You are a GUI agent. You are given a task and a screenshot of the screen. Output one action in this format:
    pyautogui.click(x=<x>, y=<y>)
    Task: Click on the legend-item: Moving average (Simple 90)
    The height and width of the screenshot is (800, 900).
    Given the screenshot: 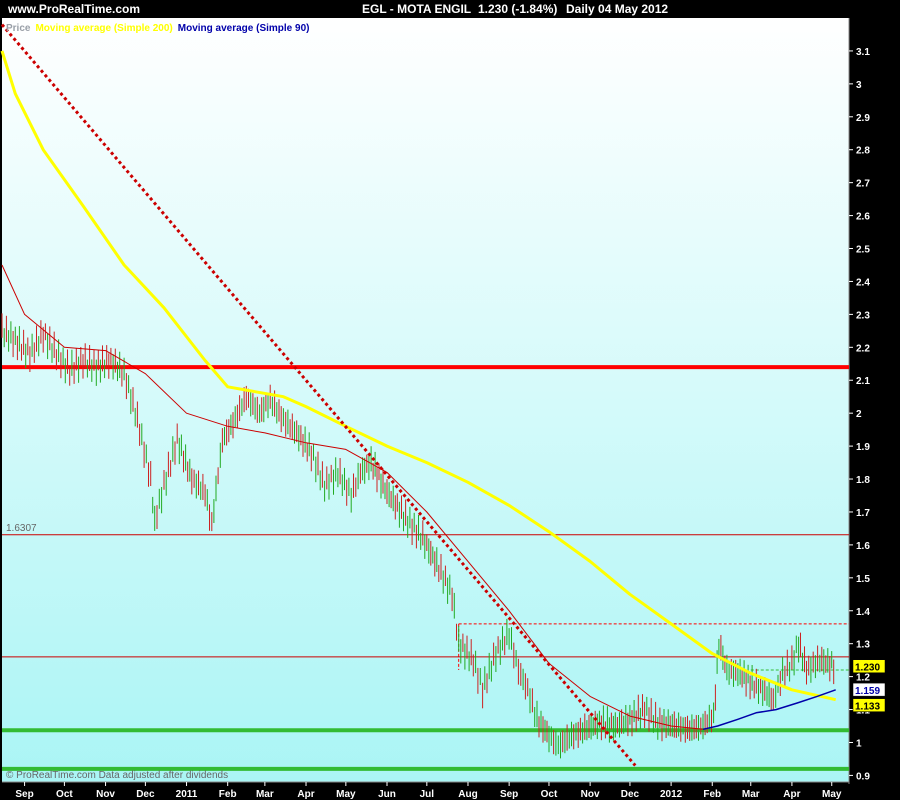 What is the action you would take?
    pyautogui.click(x=244, y=28)
    